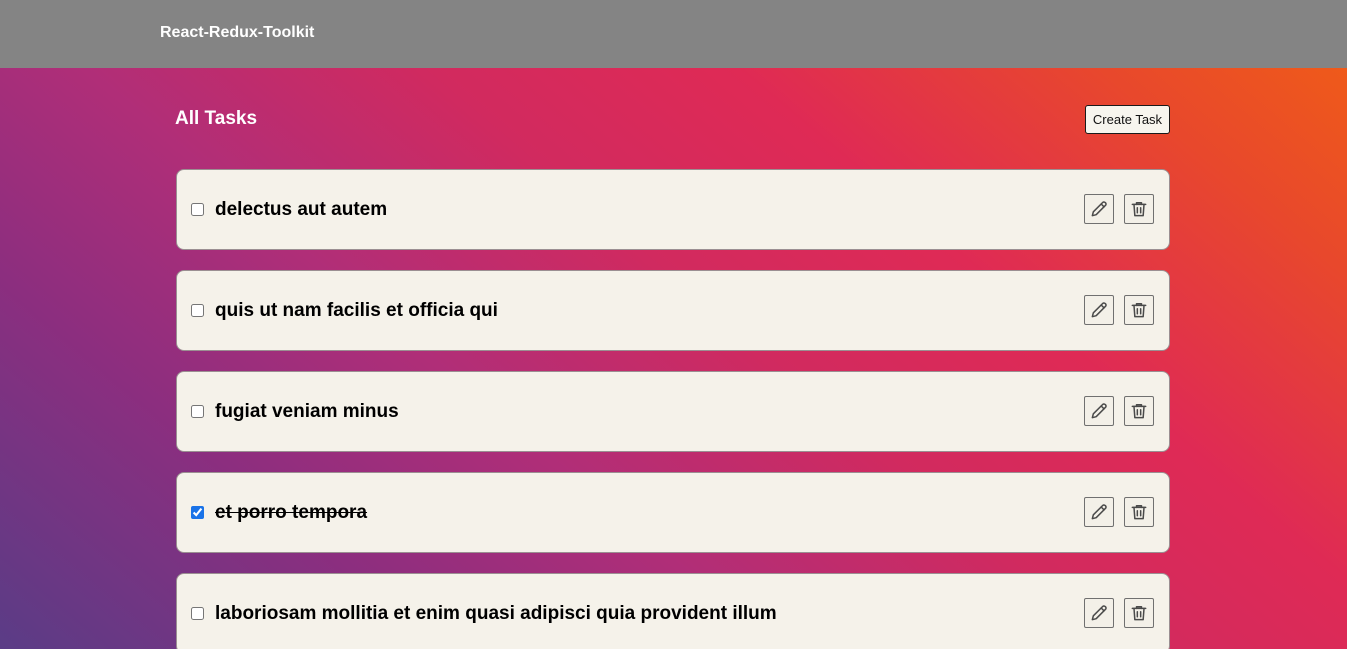  What do you see at coordinates (673, 34) in the screenshot?
I see `navbar: React-Redux-Toolkit` at bounding box center [673, 34].